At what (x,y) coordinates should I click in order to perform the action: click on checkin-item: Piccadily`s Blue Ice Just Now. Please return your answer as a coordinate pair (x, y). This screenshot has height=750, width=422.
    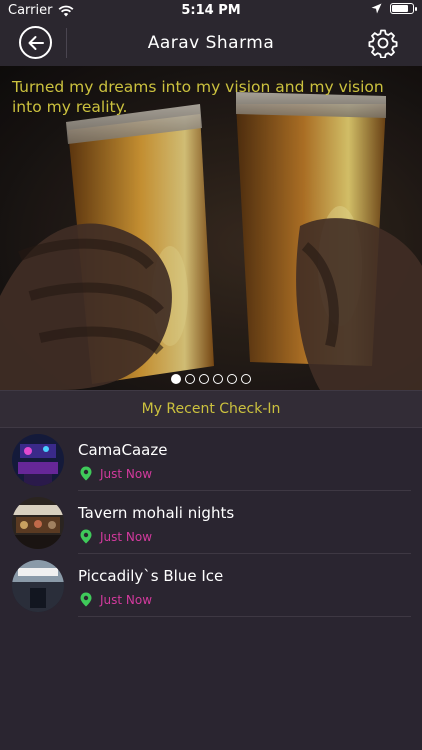
    Looking at the image, I should click on (211, 585).